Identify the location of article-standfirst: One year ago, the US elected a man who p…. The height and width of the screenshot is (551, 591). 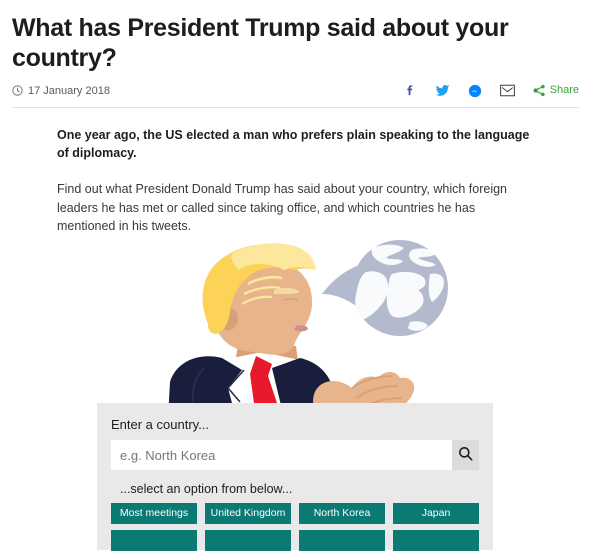
(293, 144).